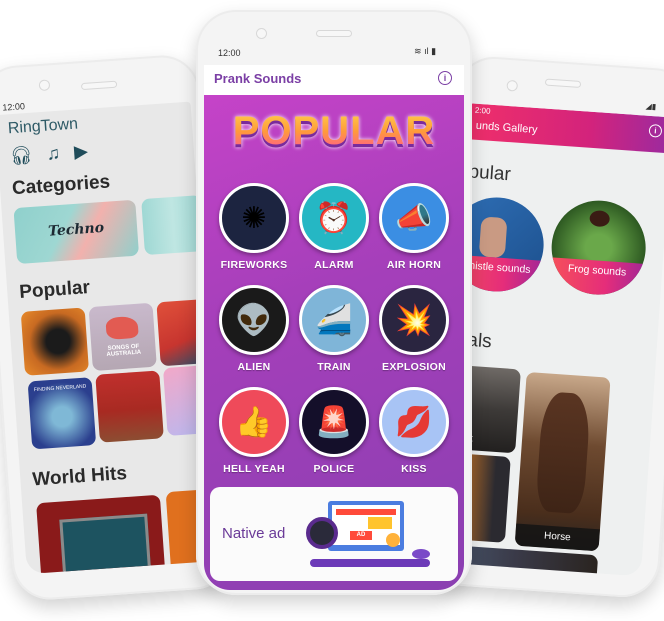  Describe the element at coordinates (258, 78) in the screenshot. I see `app-title: Prank Sounds` at that location.